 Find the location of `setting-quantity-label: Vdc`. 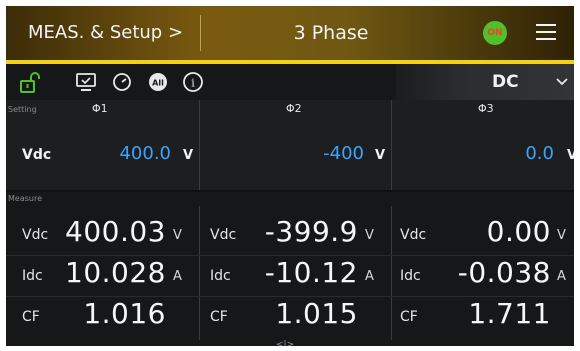

setting-quantity-label: Vdc is located at coordinates (37, 155).